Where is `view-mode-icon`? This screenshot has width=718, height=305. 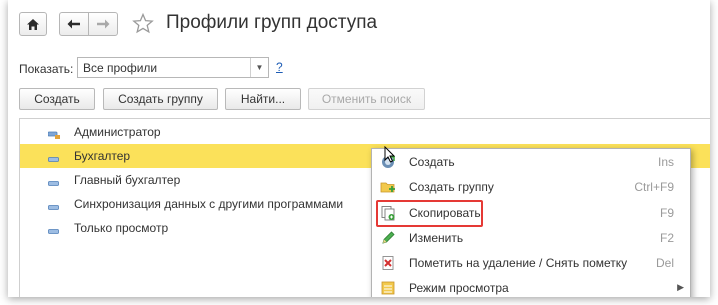 view-mode-icon is located at coordinates (388, 288).